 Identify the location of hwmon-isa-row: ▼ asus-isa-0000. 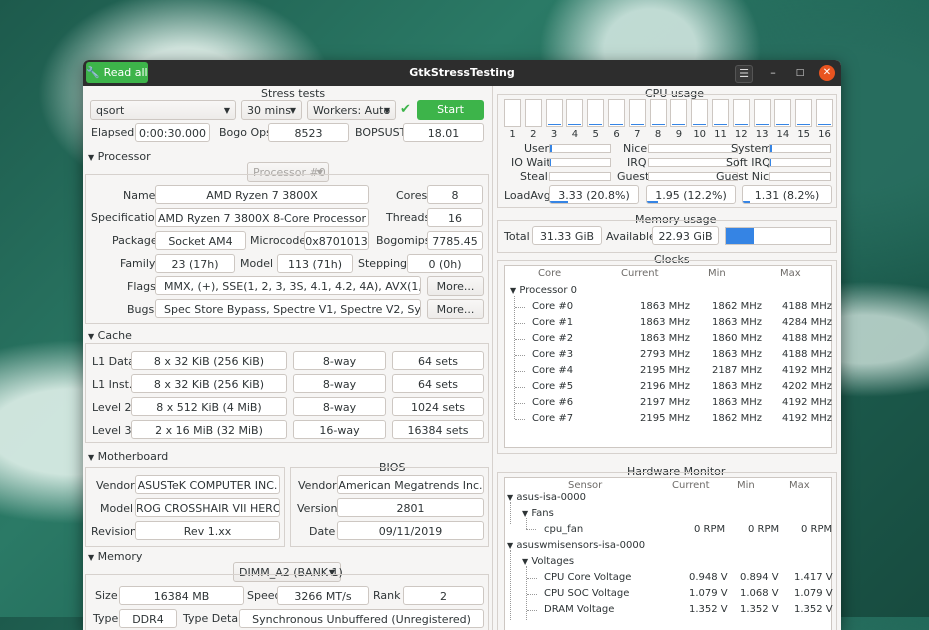
(546, 497).